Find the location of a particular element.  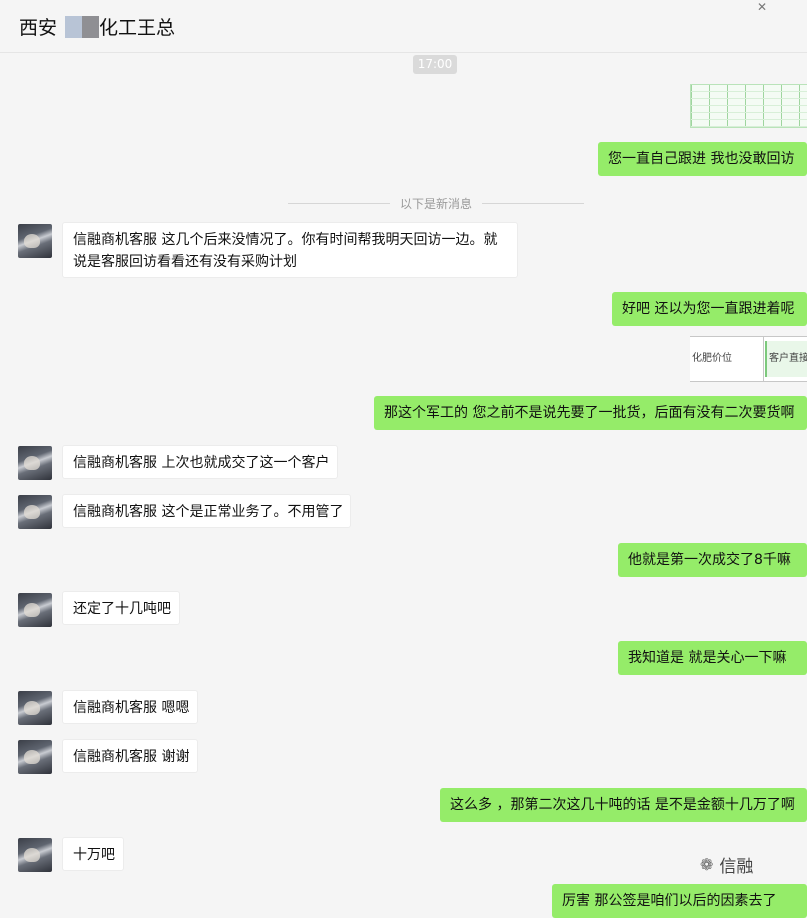

sheet-cell: 客户直接联系 is located at coordinates (786, 359).